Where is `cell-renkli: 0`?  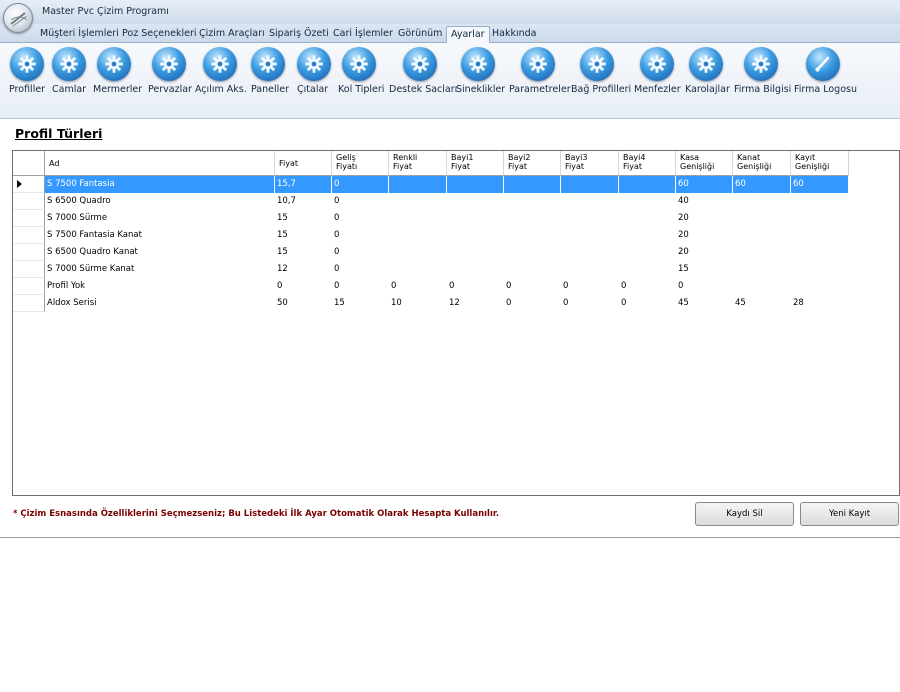 cell-renkli: 0 is located at coordinates (418, 286).